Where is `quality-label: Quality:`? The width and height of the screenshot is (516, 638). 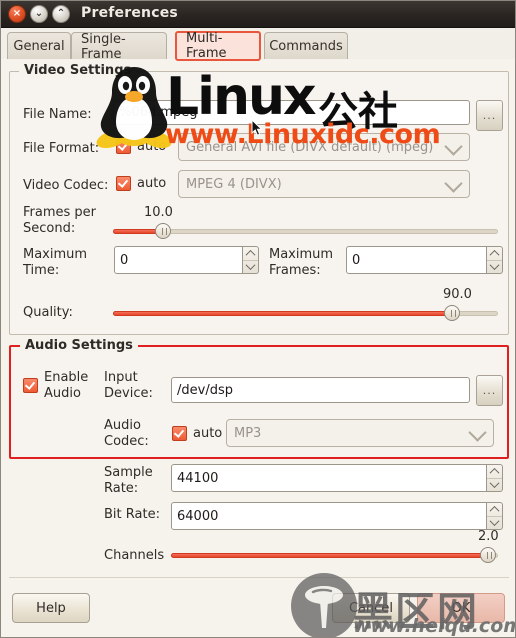
quality-label: Quality: is located at coordinates (48, 312).